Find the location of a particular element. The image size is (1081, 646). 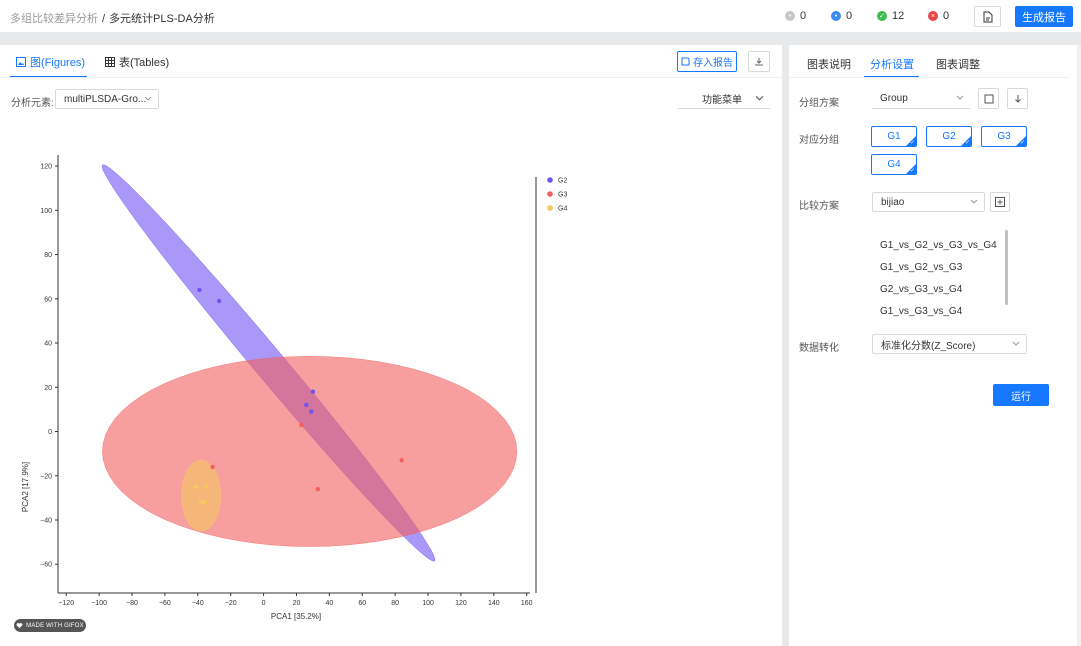

tab-tables-label: 表(Tables) is located at coordinates (144, 63).